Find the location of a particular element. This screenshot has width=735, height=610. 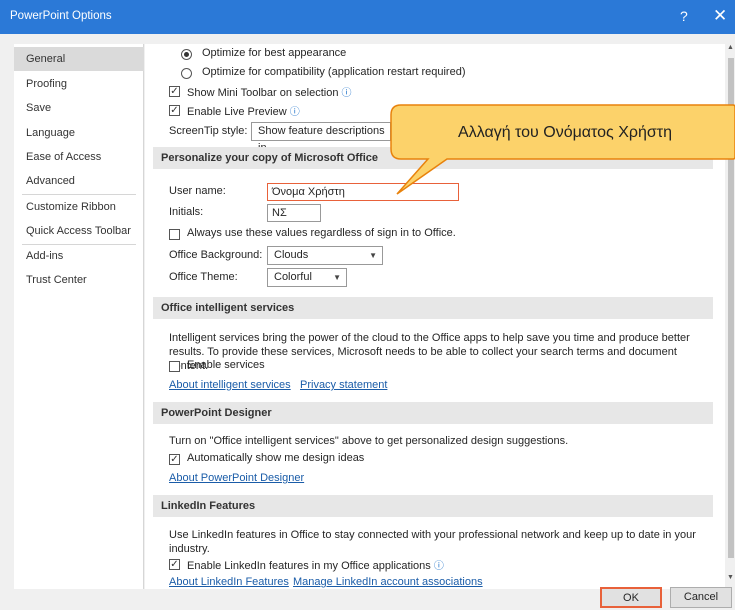

office-background-label: Office Background: is located at coordinates (216, 255).